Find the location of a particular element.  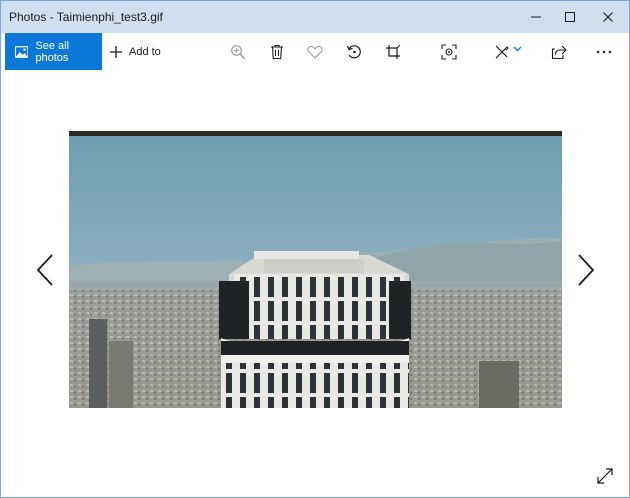

share-icon is located at coordinates (559, 52).